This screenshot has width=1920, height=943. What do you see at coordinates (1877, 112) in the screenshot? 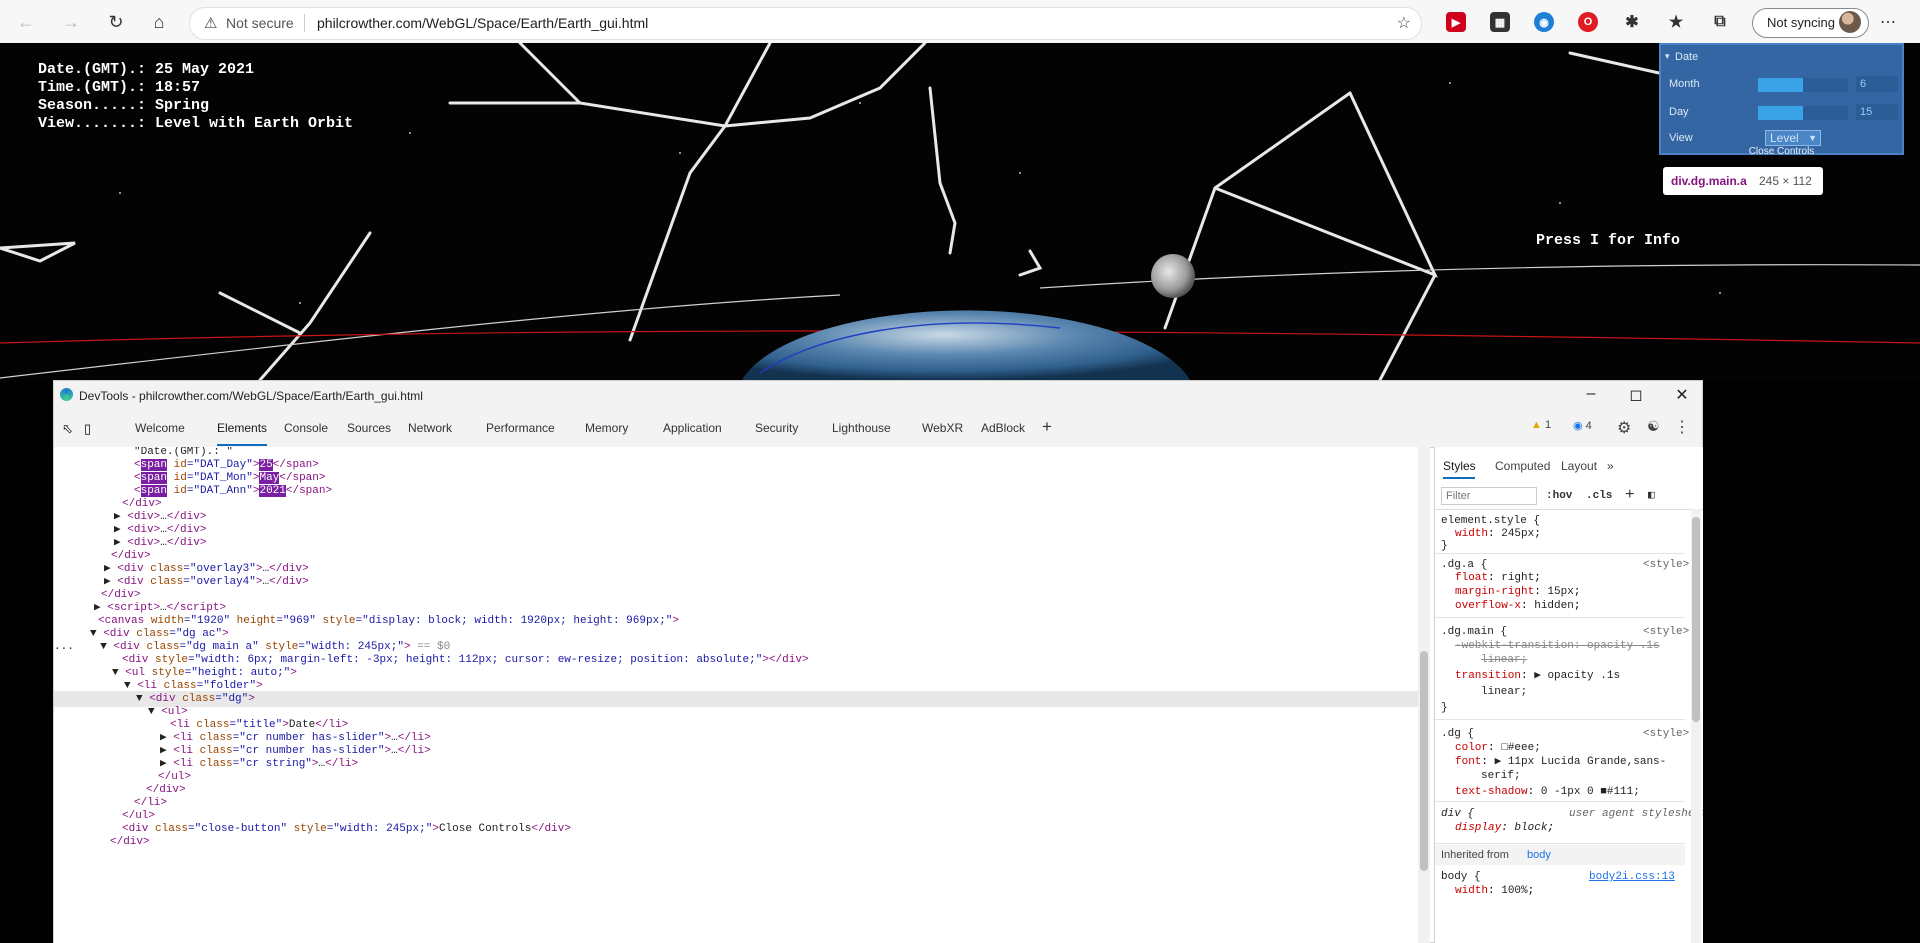
I see `day-input: 15` at bounding box center [1877, 112].